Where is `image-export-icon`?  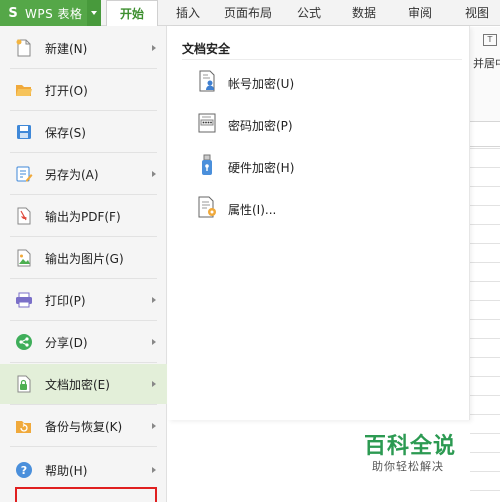
image-export-icon is located at coordinates (24, 258).